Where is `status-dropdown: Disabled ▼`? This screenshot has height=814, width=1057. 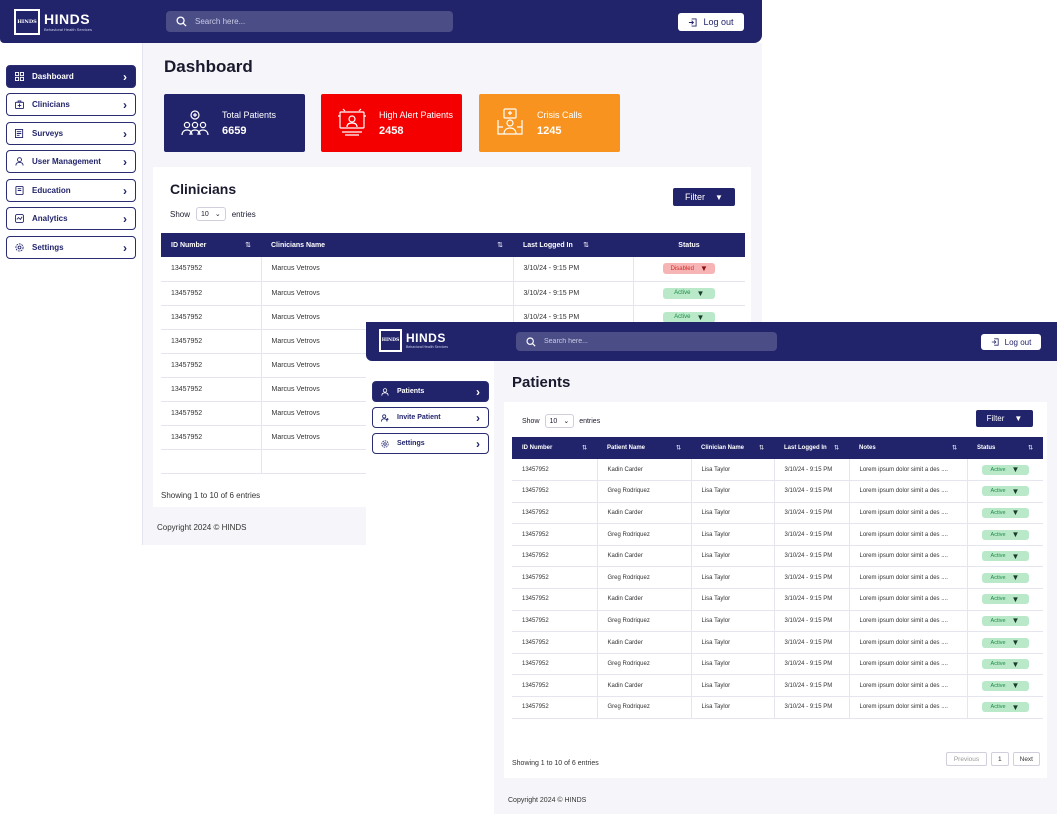
status-dropdown: Disabled ▼ is located at coordinates (689, 269).